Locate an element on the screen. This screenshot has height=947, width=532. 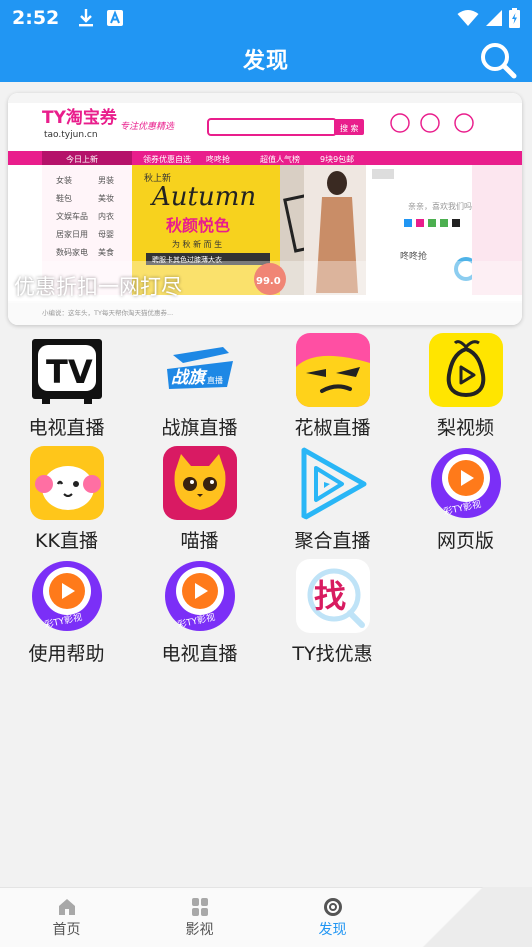
find-char: 找 is located at coordinates (330, 596).